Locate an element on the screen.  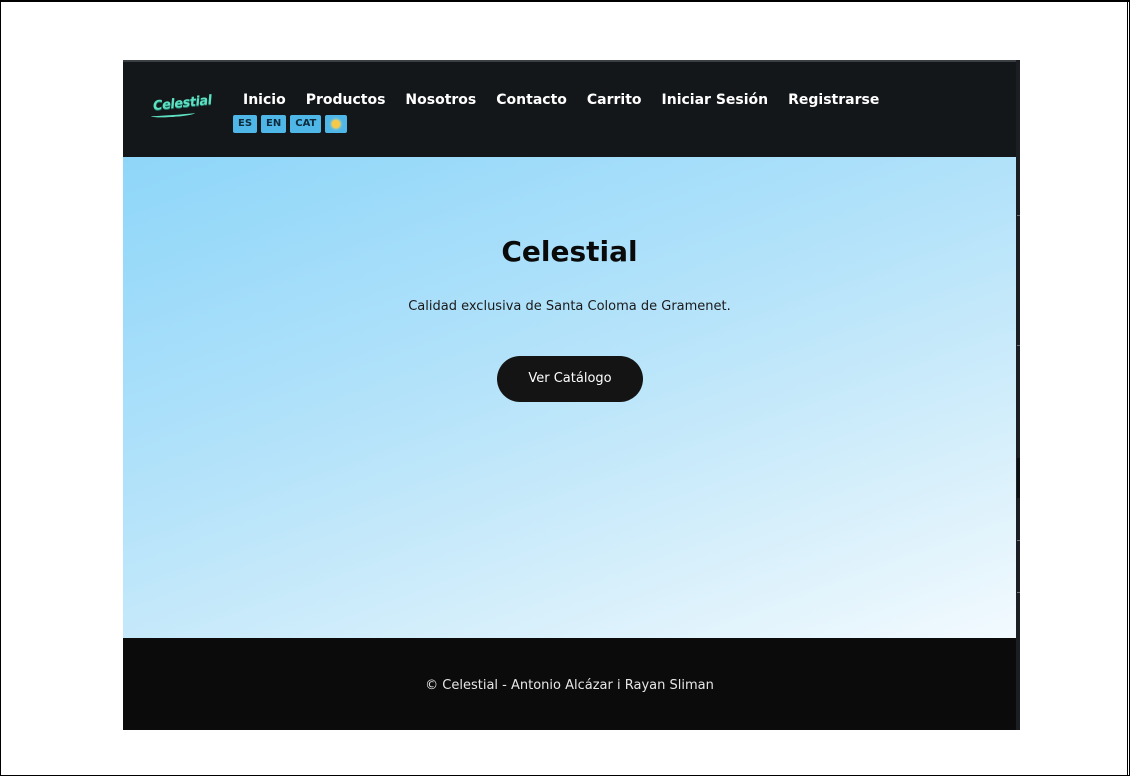
language-switcher: ES EN CAT is located at coordinates (290, 124).